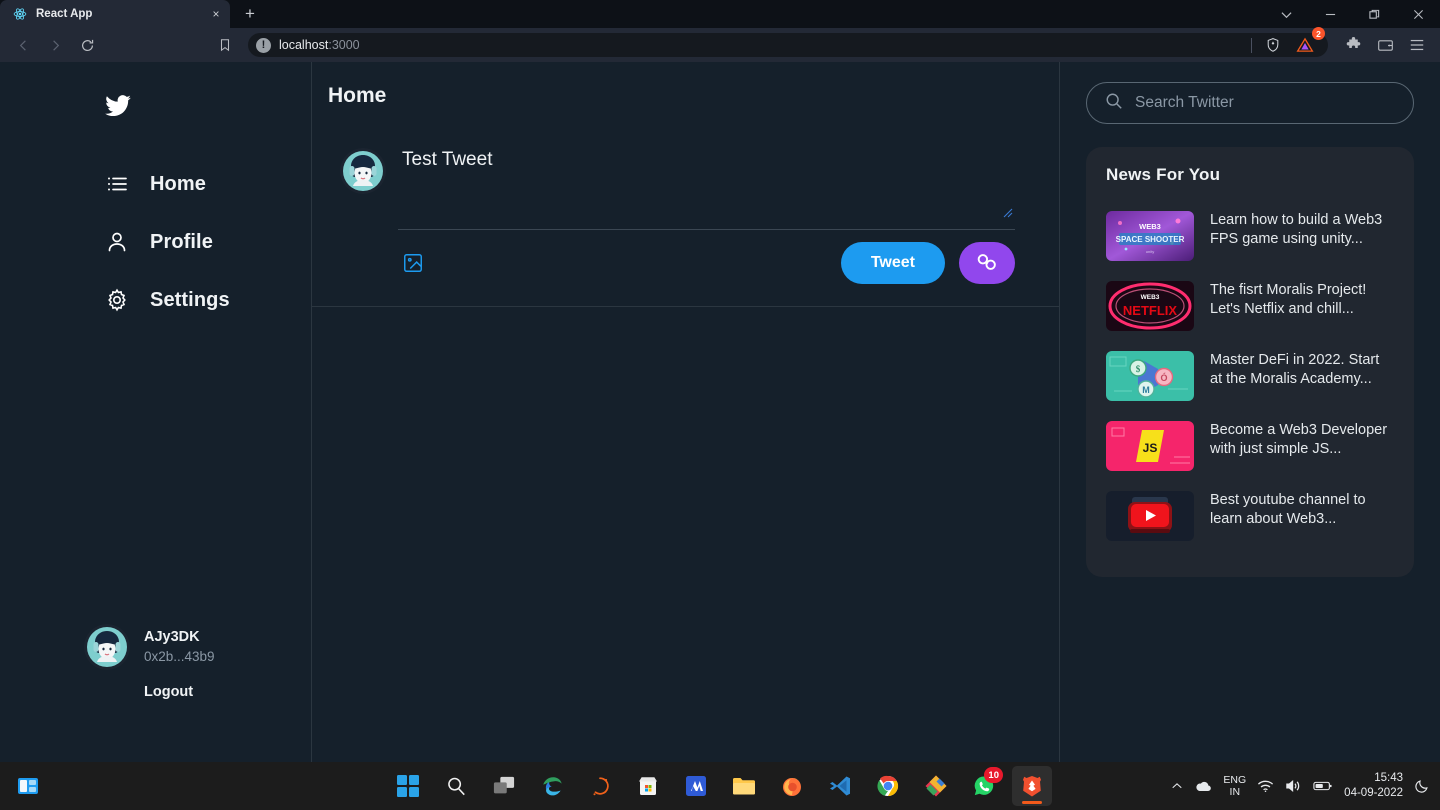 The width and height of the screenshot is (1440, 810). Describe the element at coordinates (744, 786) in the screenshot. I see `taskbar-app-file-explorer` at that location.